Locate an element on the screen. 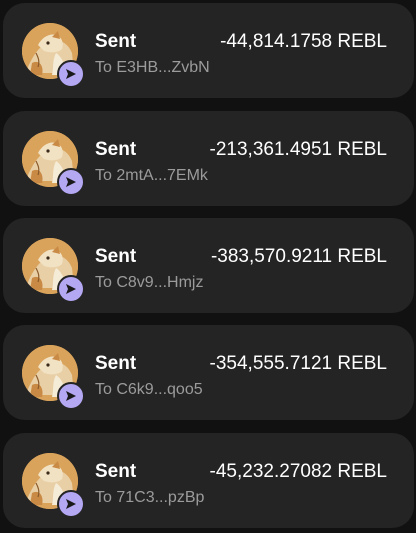  transaction-amount: -44,814.1758 REBL is located at coordinates (303, 41).